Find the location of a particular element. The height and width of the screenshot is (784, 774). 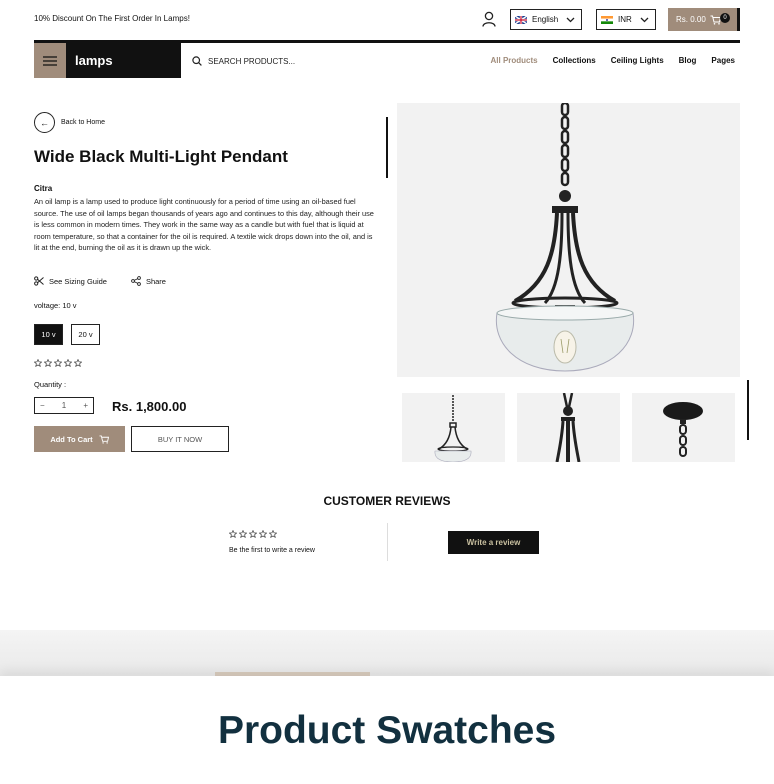

nav-ceiling-lights: Ceiling Lights is located at coordinates (637, 60).